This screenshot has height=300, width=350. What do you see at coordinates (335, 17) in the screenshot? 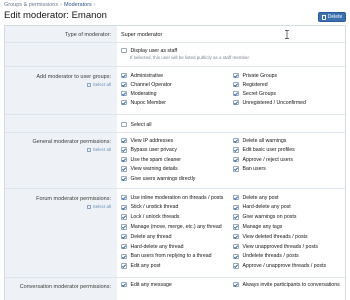
I see `delete-button-label: Delete` at bounding box center [335, 17].